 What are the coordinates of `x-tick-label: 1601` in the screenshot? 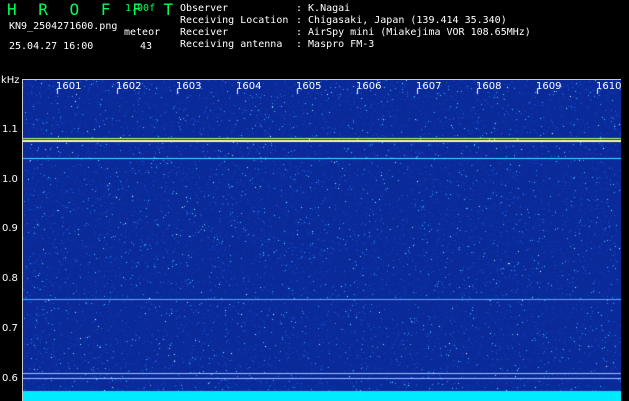 It's located at (69, 86).